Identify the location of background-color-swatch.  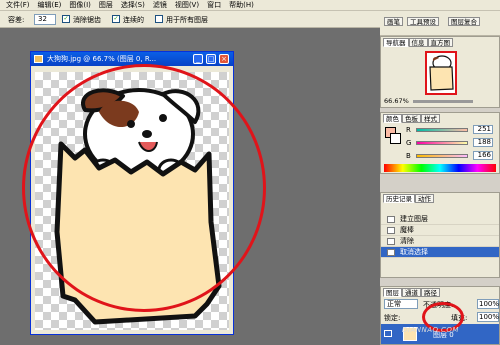
(395, 138).